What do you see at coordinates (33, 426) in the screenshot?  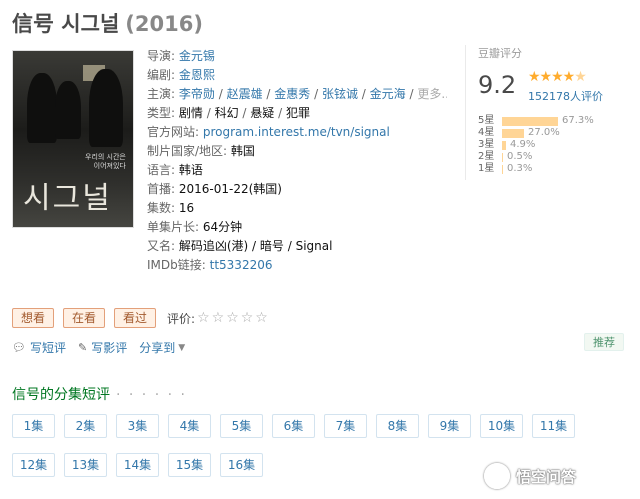 I see `episode-button: 1集` at bounding box center [33, 426].